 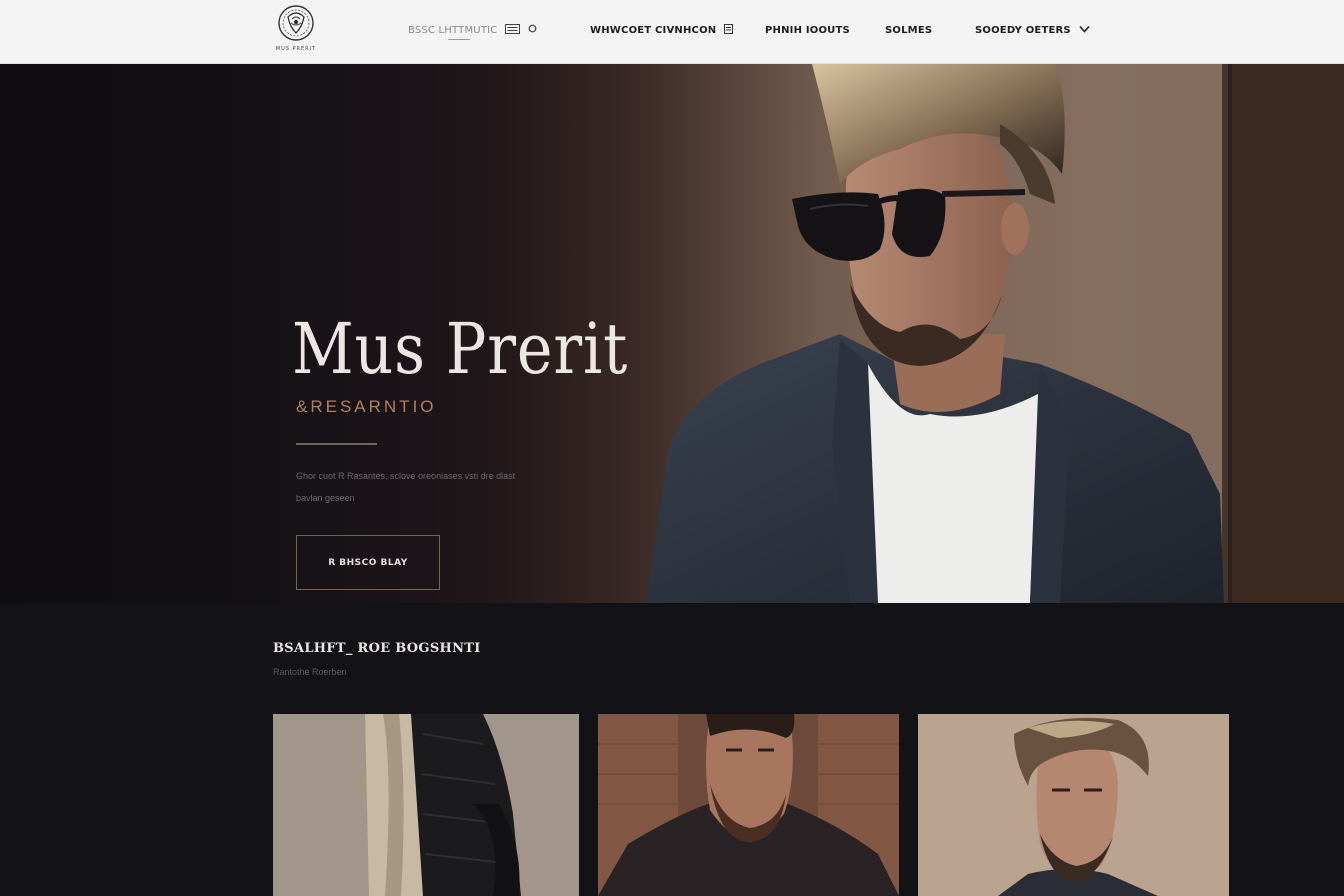 I want to click on nav-item-label: BSSC LHTTMUTIC, so click(x=453, y=30).